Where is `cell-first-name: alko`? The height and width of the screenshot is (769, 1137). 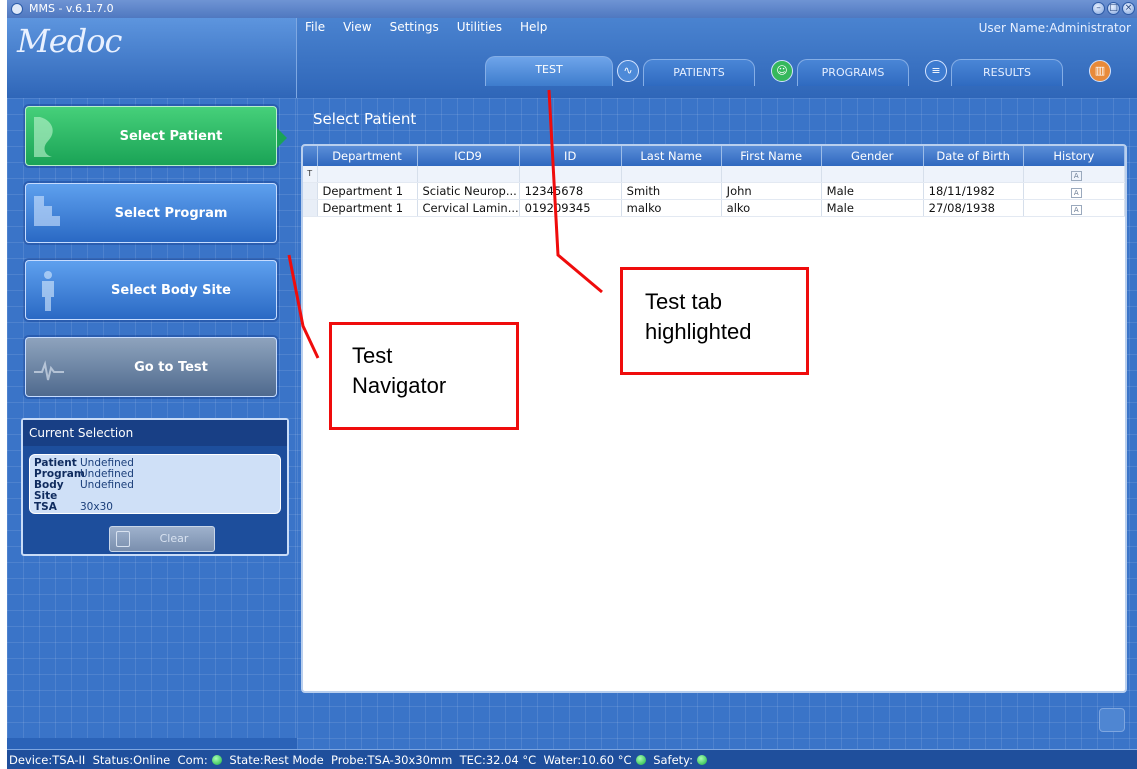 cell-first-name: alko is located at coordinates (771, 208).